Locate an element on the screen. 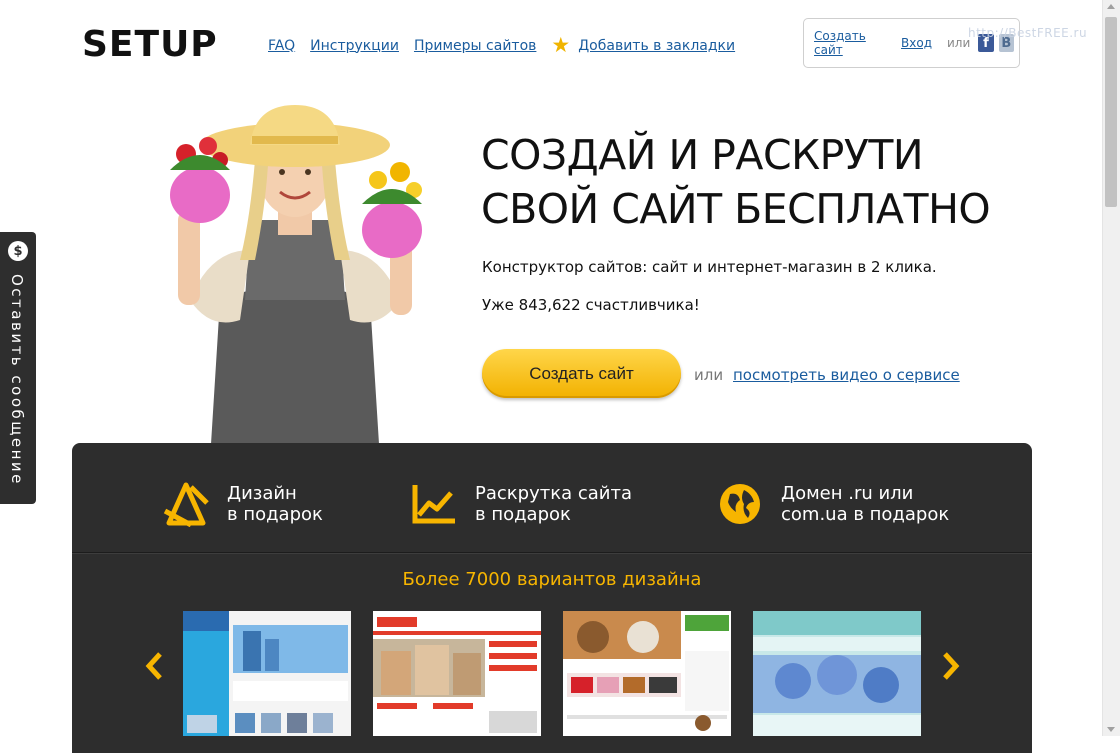  carousel-prev-arrow-icon is located at coordinates (154, 666).